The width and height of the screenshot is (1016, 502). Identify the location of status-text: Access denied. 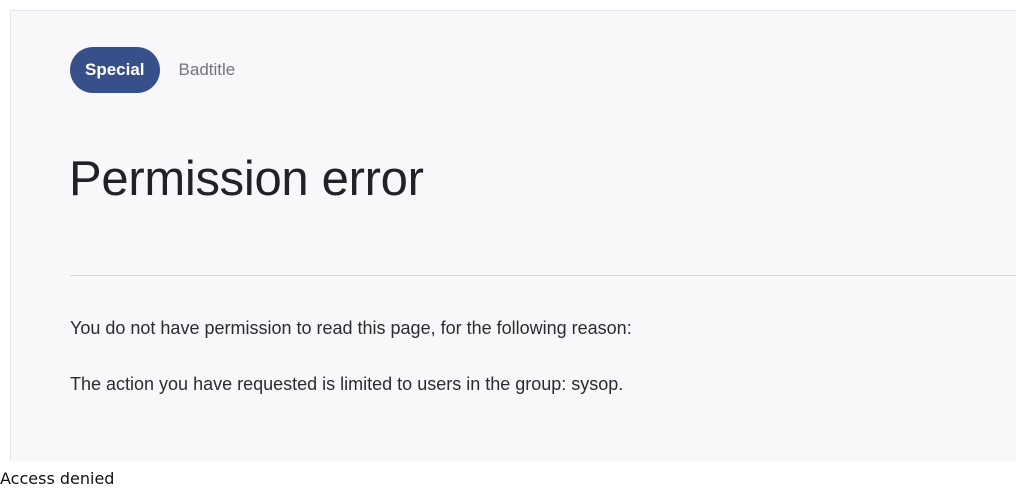
(57, 478).